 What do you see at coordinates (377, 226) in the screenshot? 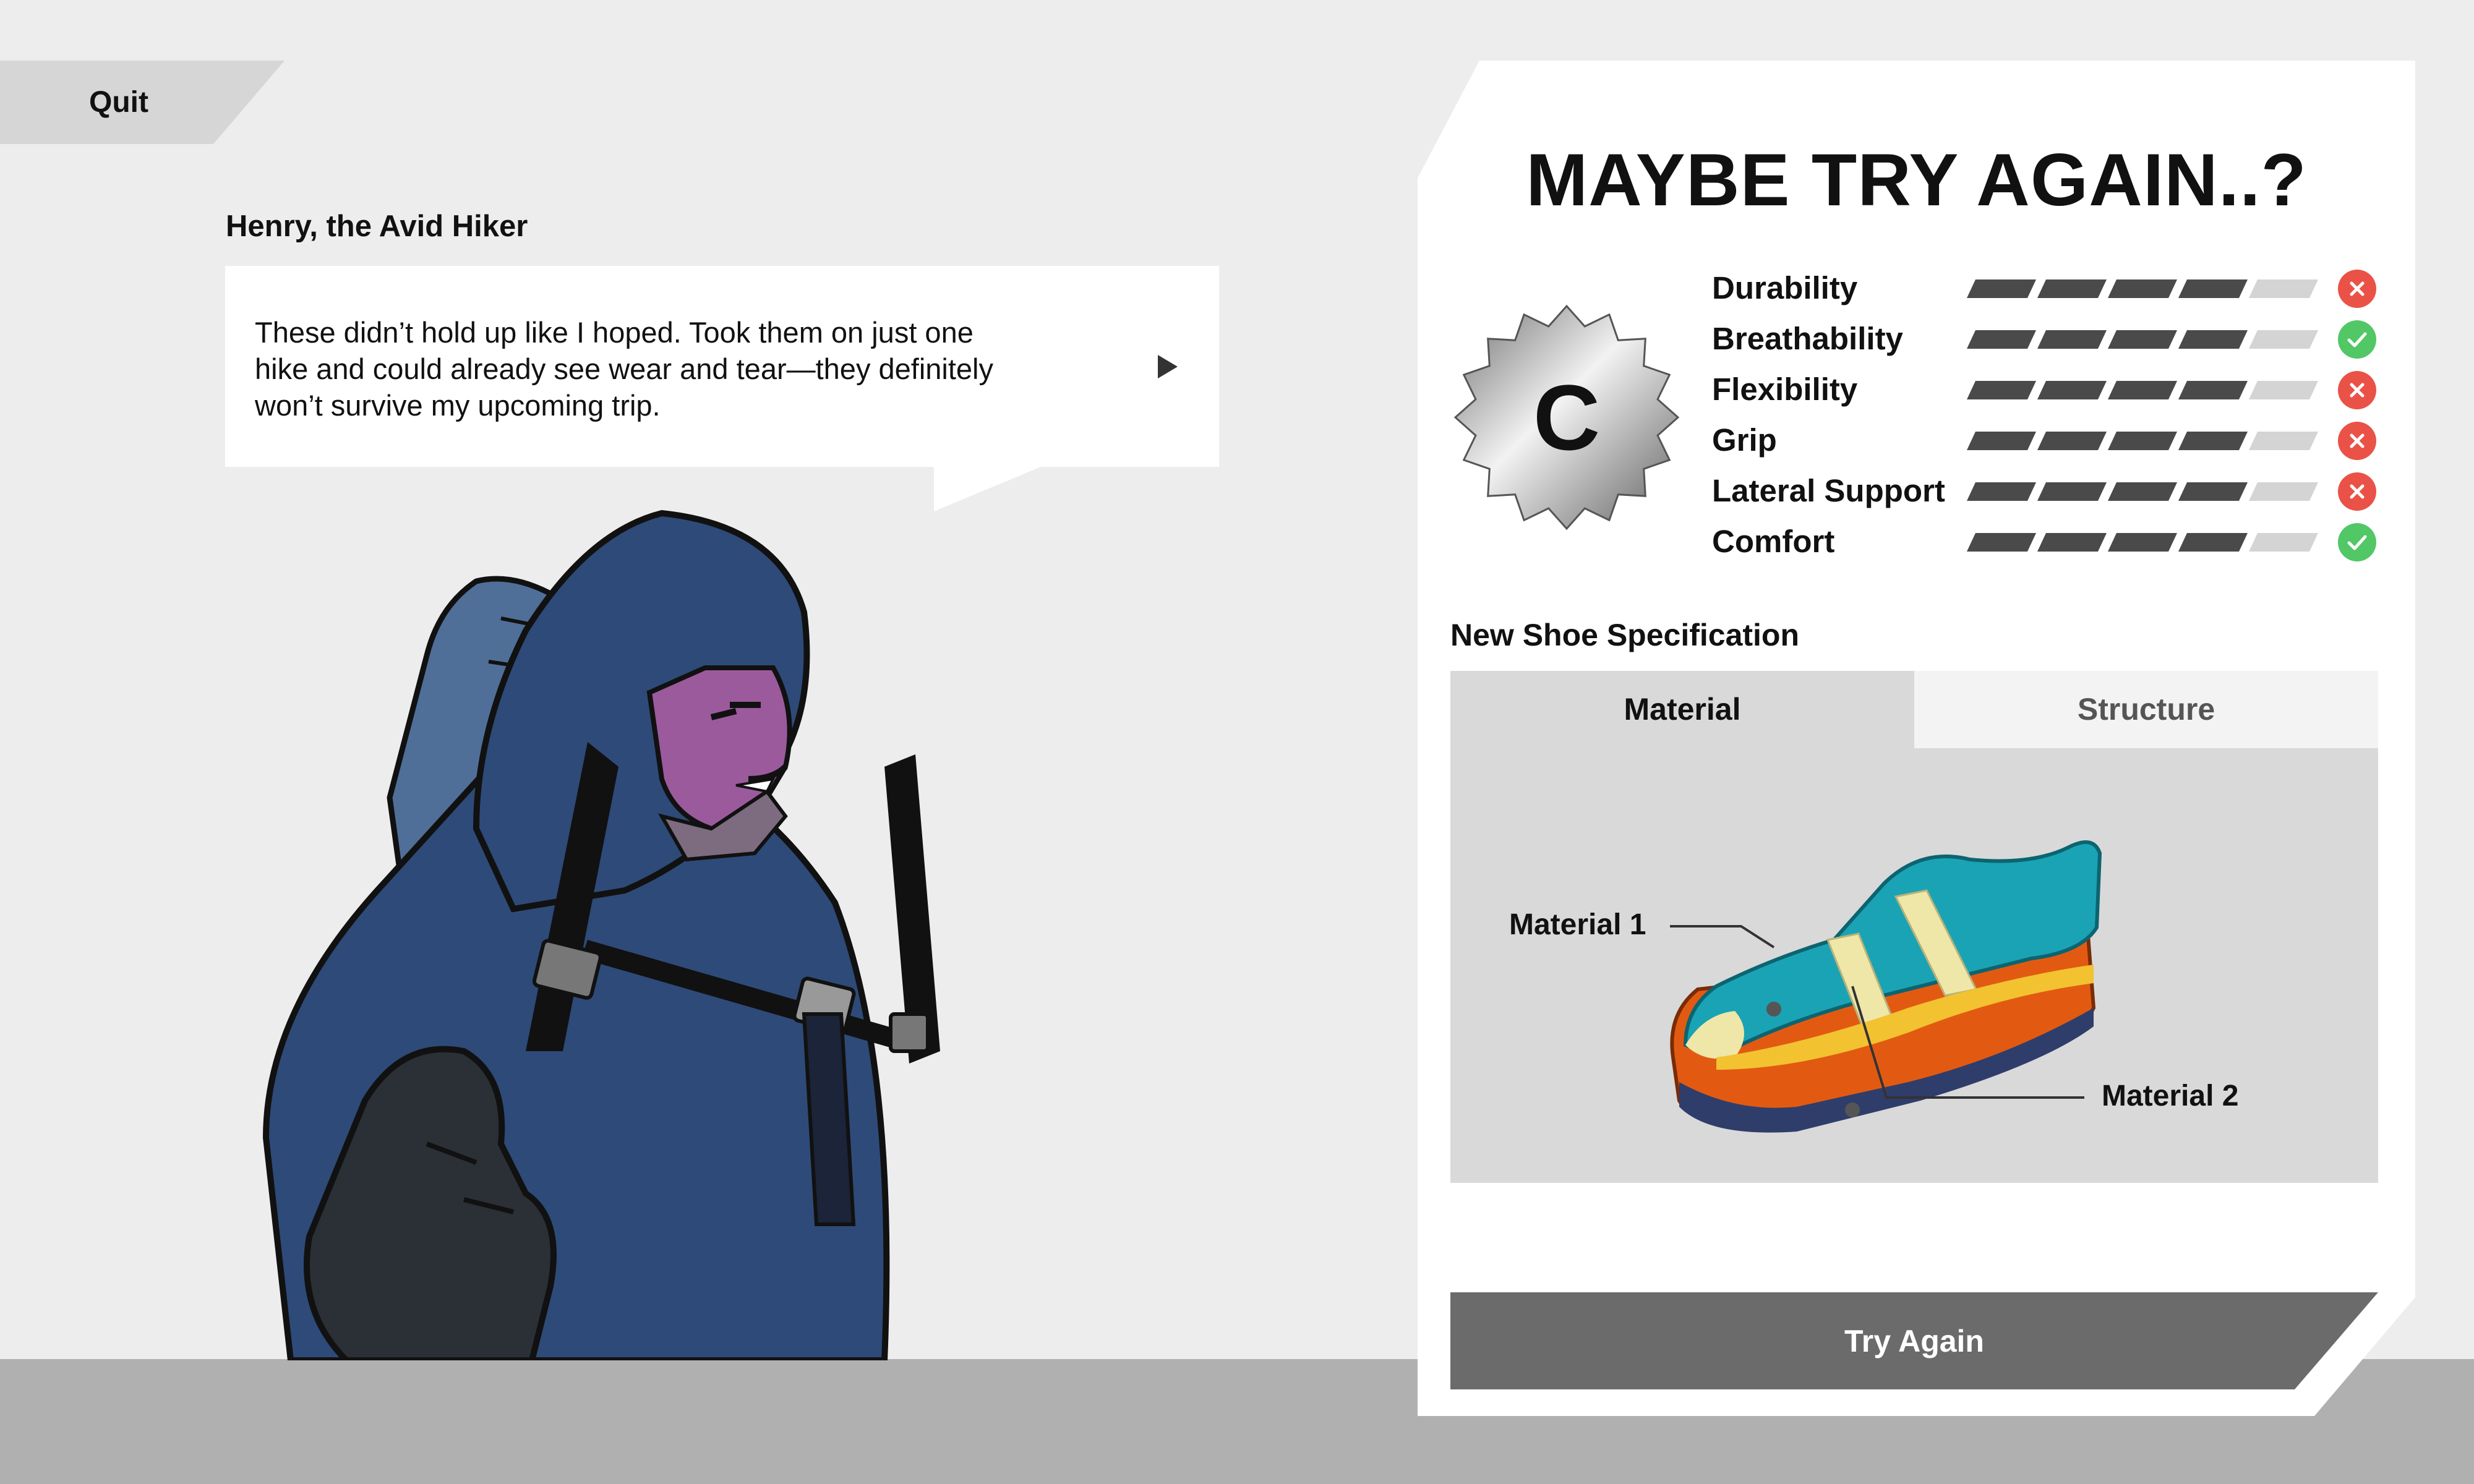
I see `speaker-name: Henry, the Avid Hiker` at bounding box center [377, 226].